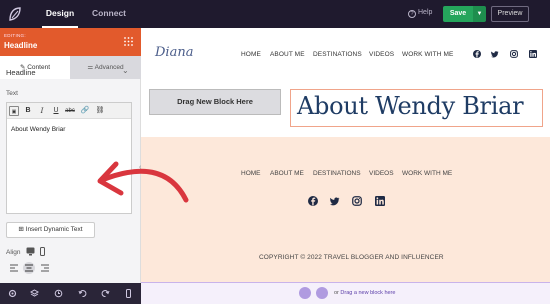 The width and height of the screenshot is (550, 304). I want to click on block-title: Headline, so click(21, 45).